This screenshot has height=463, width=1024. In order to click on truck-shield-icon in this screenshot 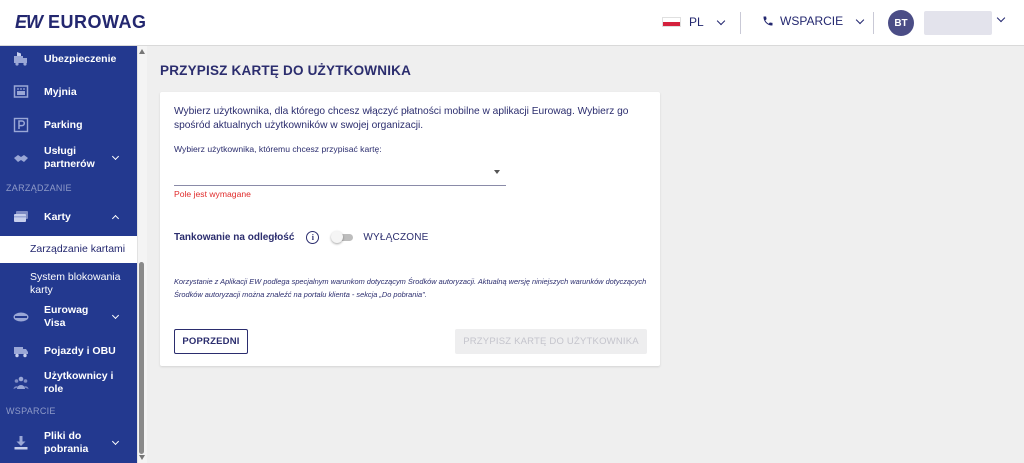, I will do `click(21, 59)`.